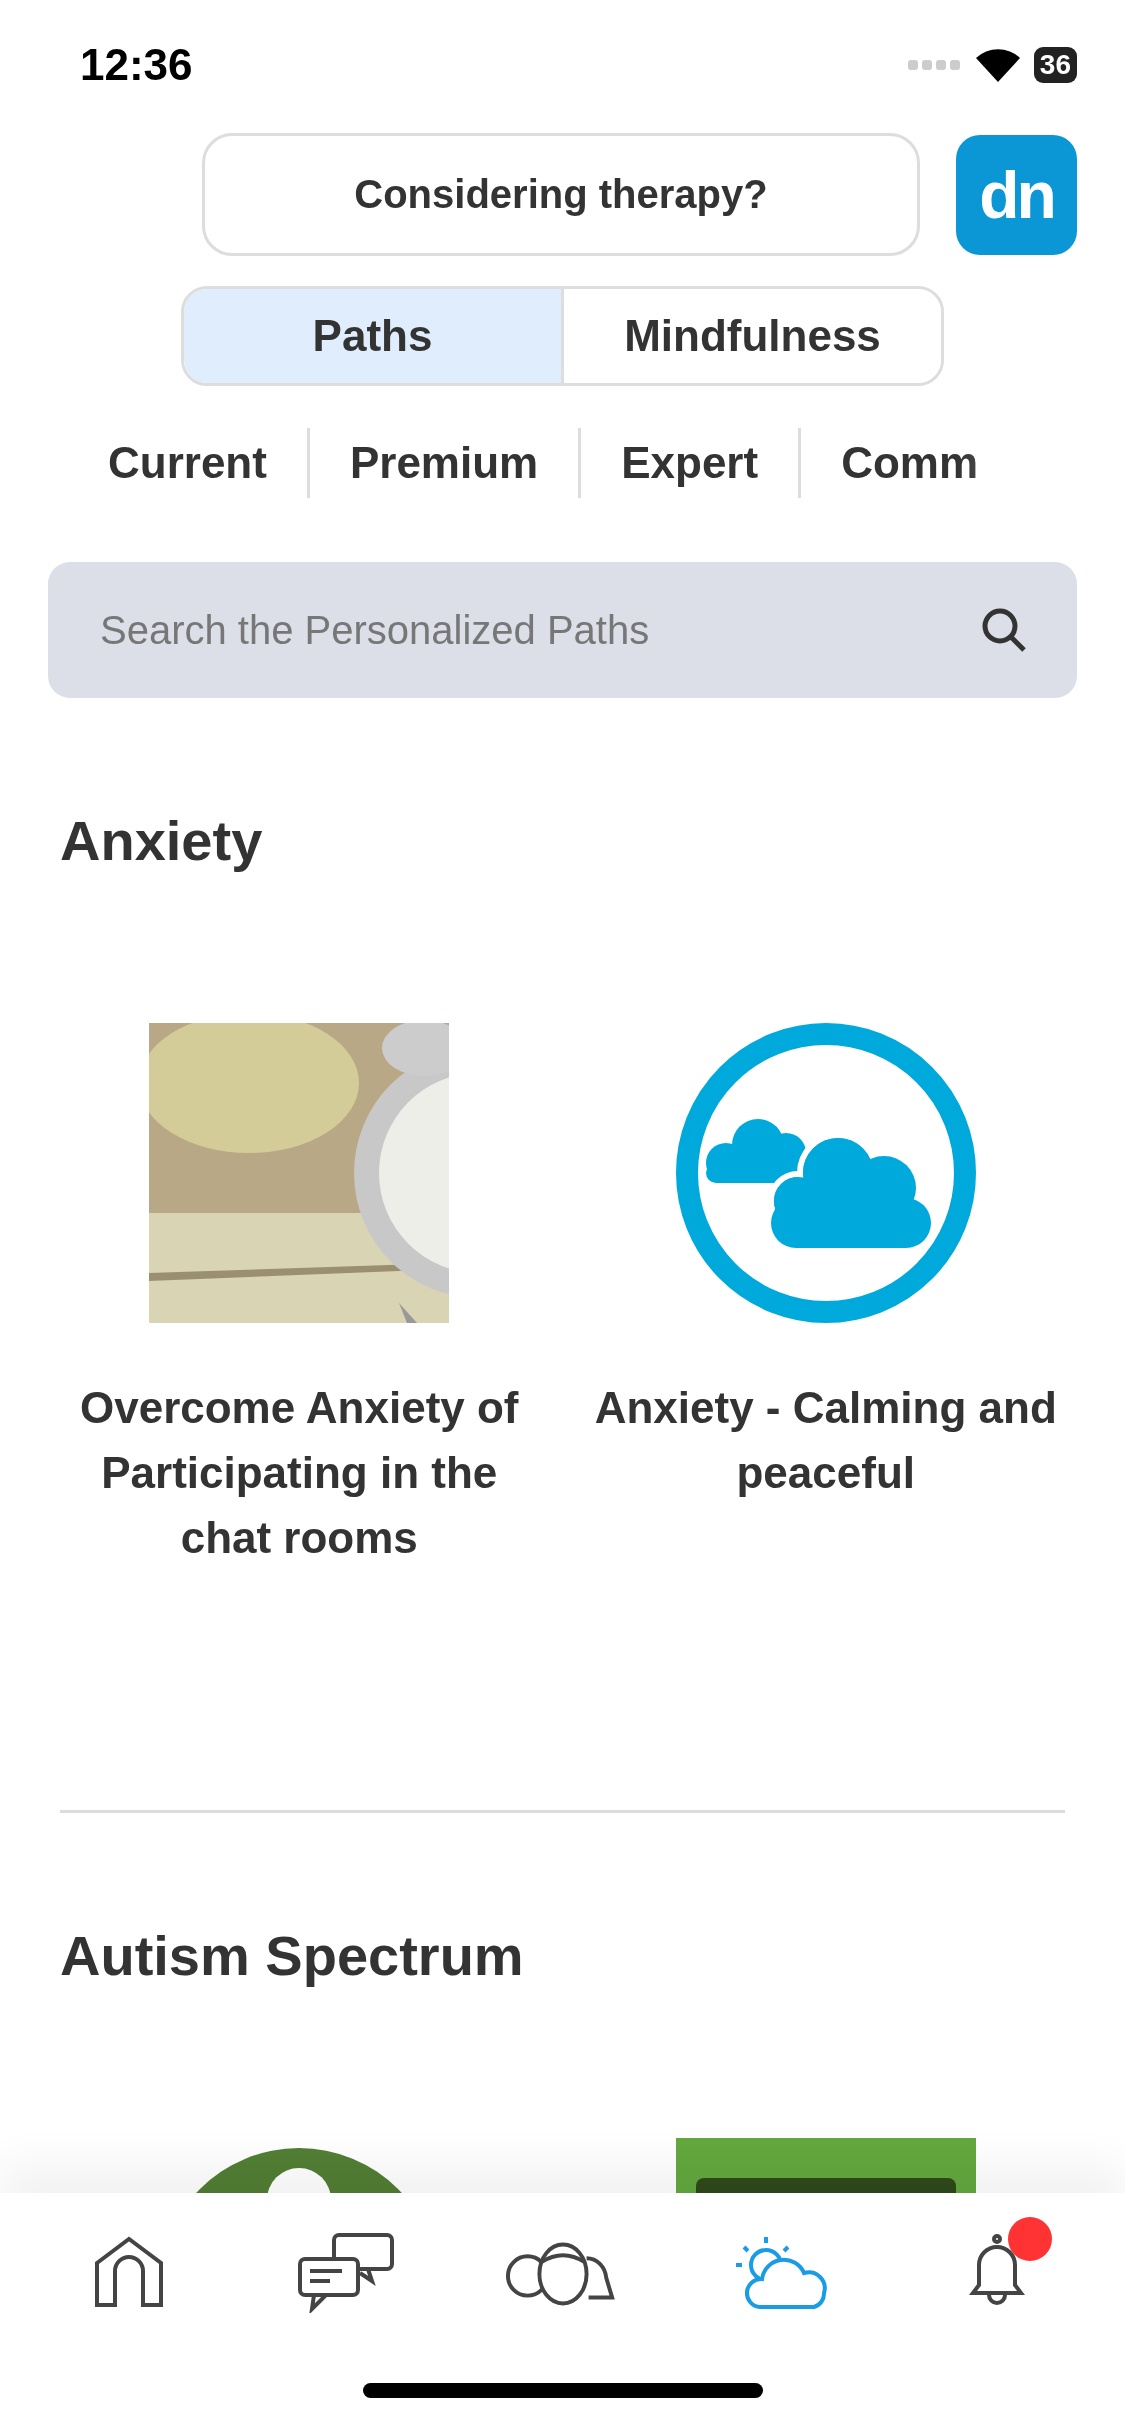 This screenshot has width=1125, height=2436. I want to click on path-title: Overcome Anxiety of Participating in the chat rooms, so click(299, 1472).